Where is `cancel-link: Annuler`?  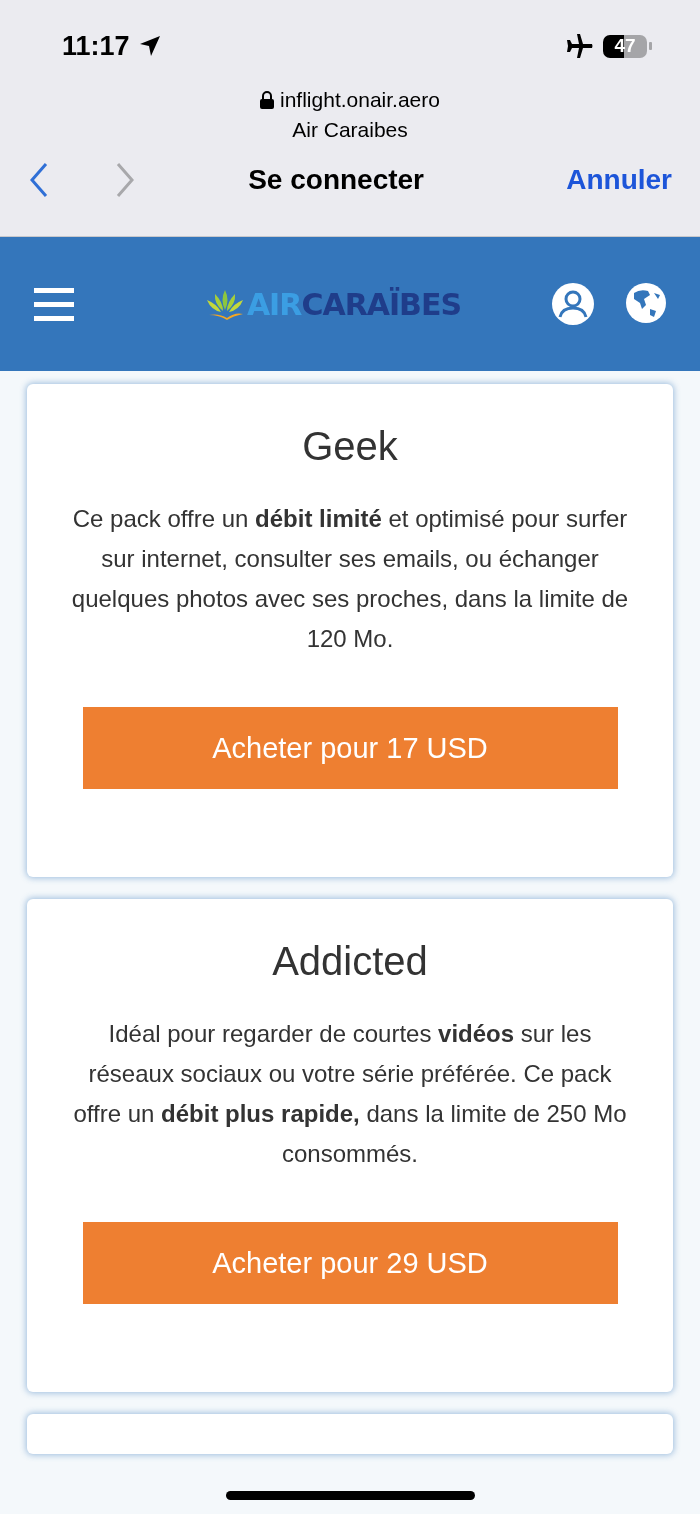 cancel-link: Annuler is located at coordinates (619, 180).